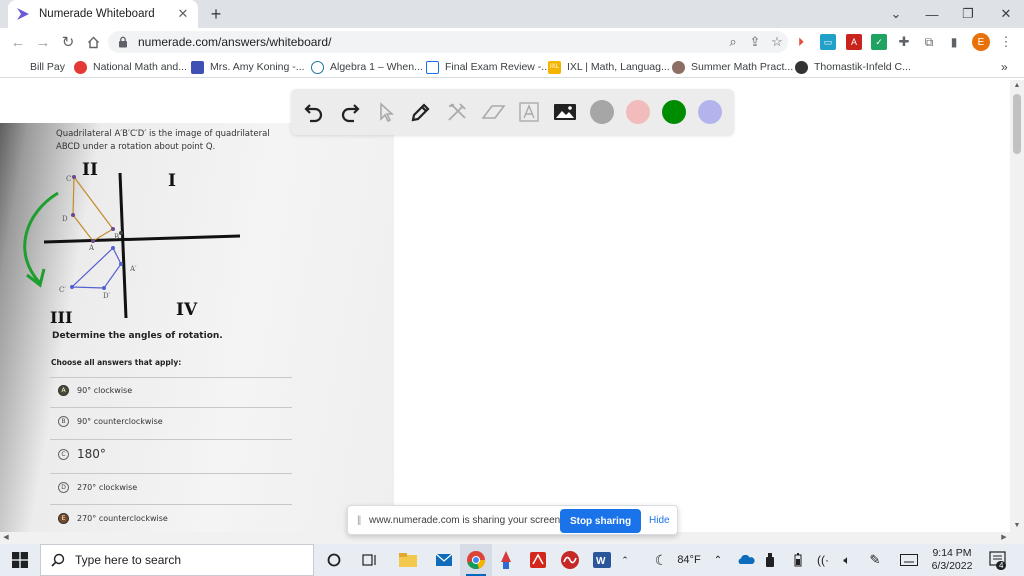 The width and height of the screenshot is (1024, 576). I want to click on extension-check-icon: ✓, so click(879, 42).